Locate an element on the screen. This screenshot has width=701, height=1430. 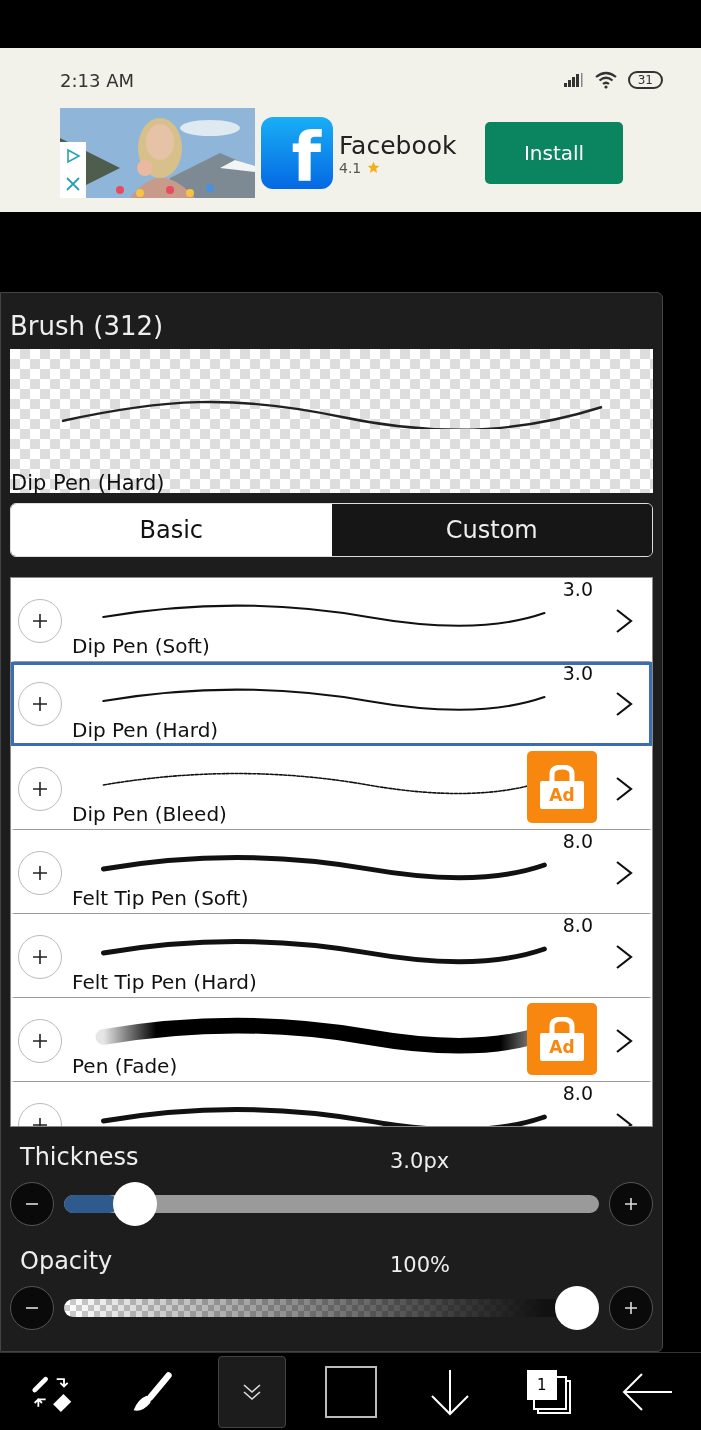
brush-name: Dip Pen (Hard) is located at coordinates (146, 730).